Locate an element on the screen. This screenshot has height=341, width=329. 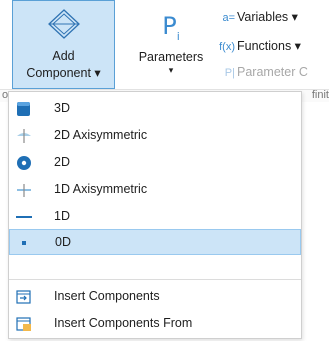
add-component-button: Add Component ▾ is located at coordinates (63, 44).